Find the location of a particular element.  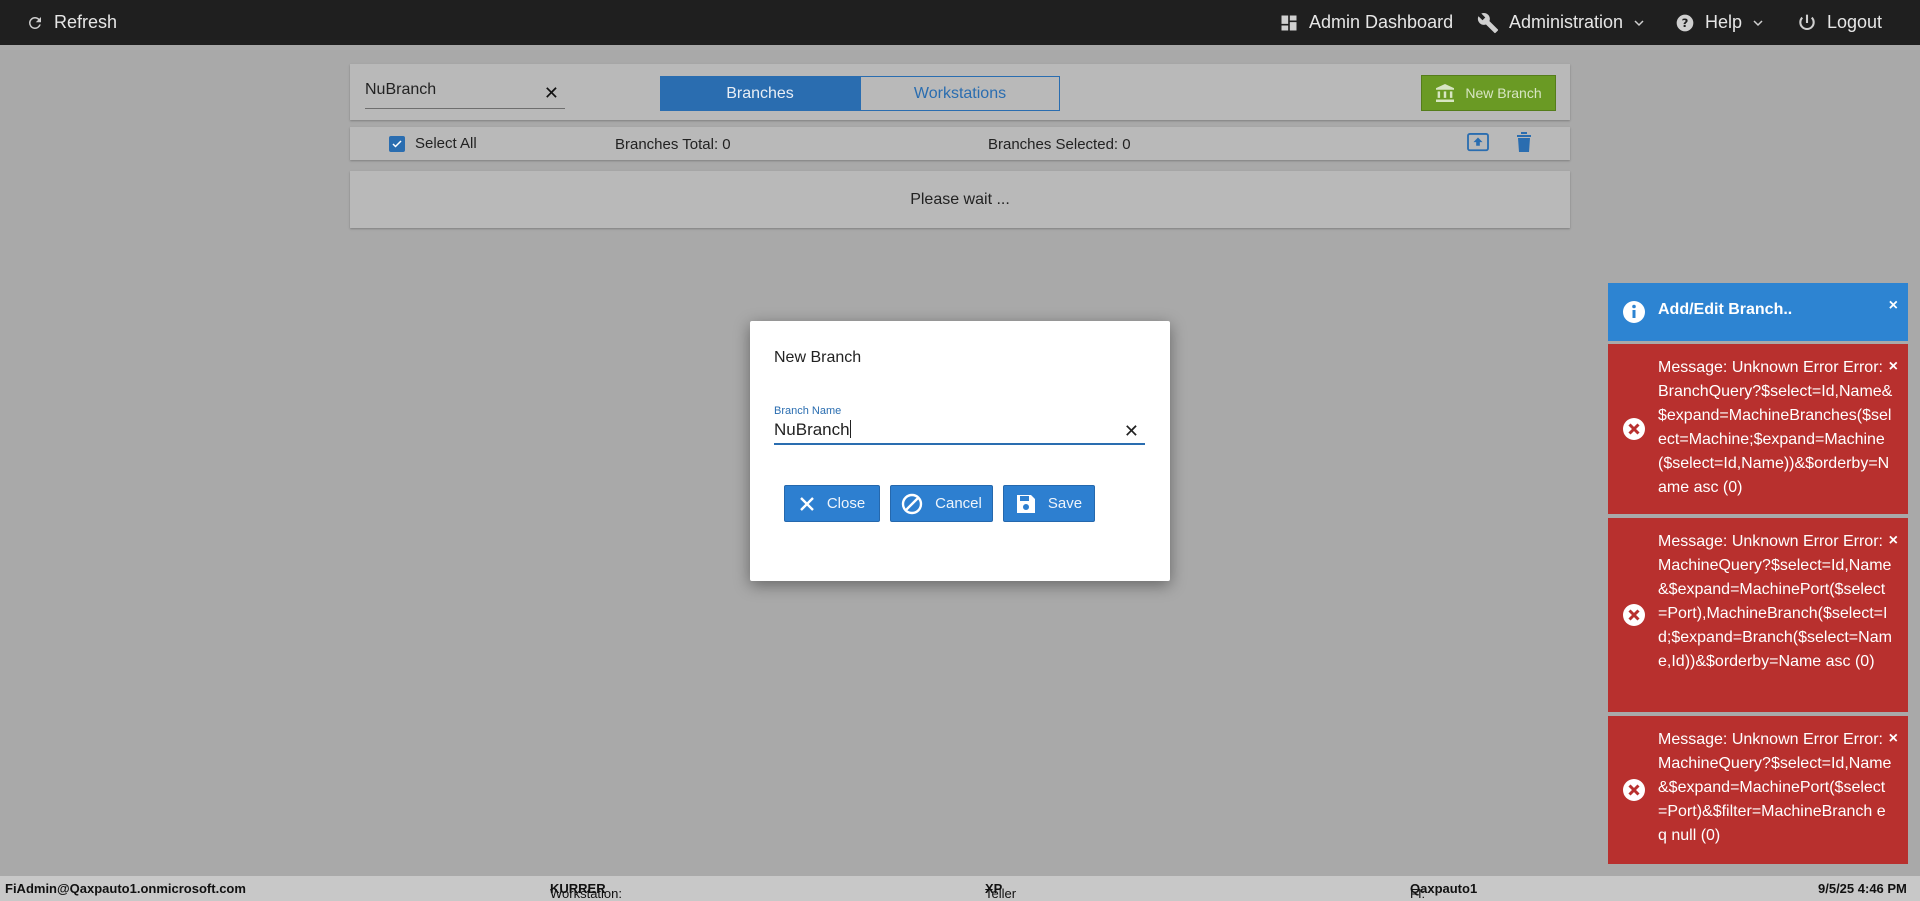

new-branch-button: New Branch is located at coordinates (1488, 93).